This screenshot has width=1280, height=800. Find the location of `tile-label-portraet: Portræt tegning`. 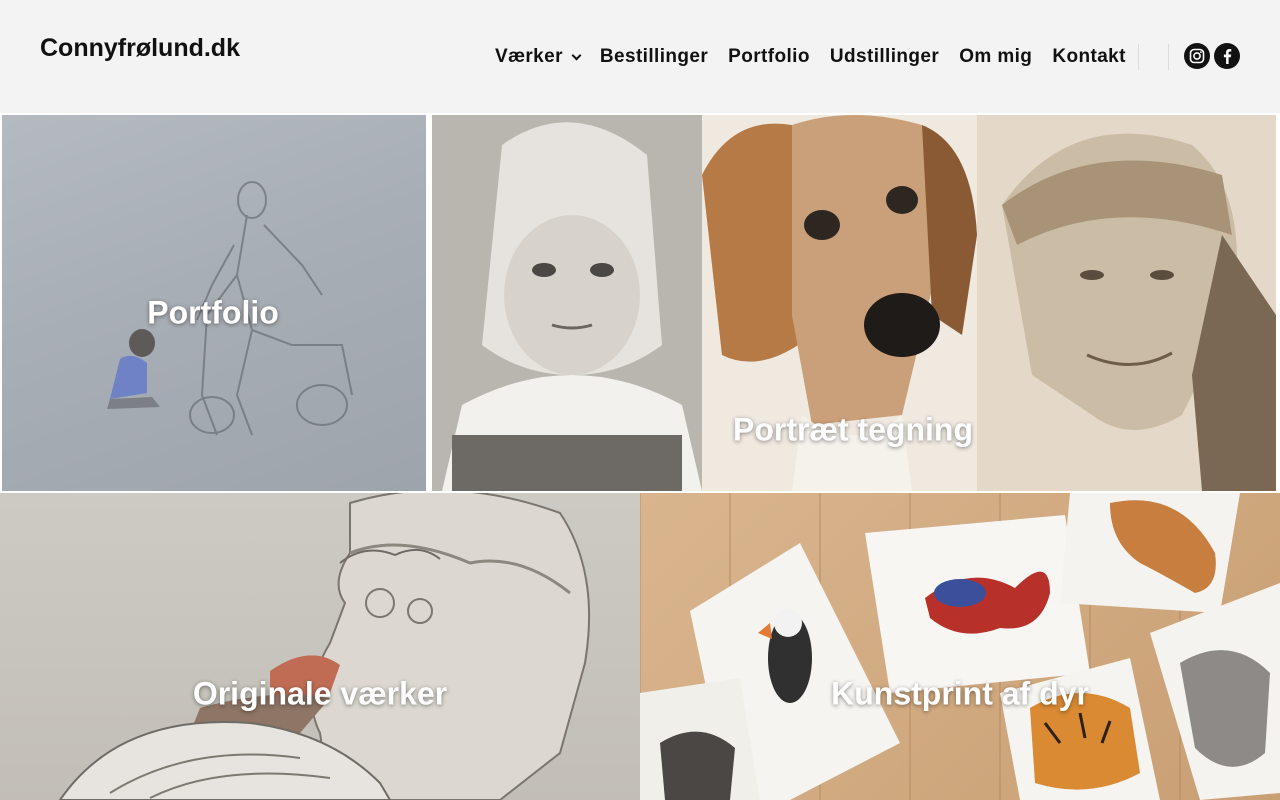

tile-label-portraet: Portræt tegning is located at coordinates (853, 429).